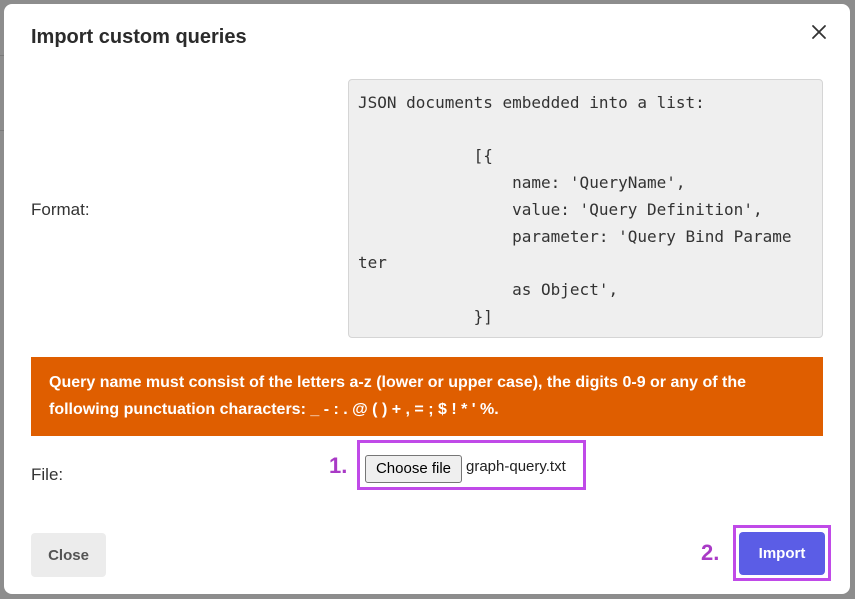 The width and height of the screenshot is (855, 599). I want to click on import-button: Import, so click(782, 553).